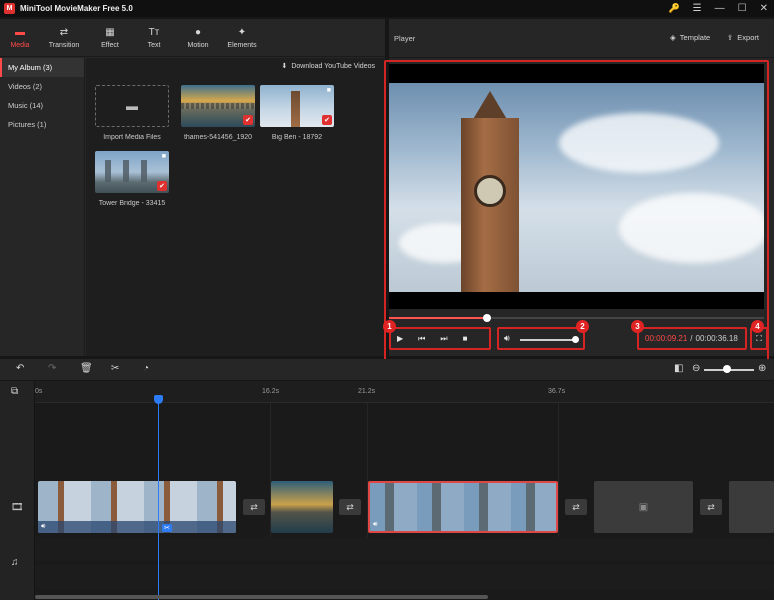  What do you see at coordinates (271, 391) in the screenshot?
I see `ruler-tick: 16.2s` at bounding box center [271, 391].